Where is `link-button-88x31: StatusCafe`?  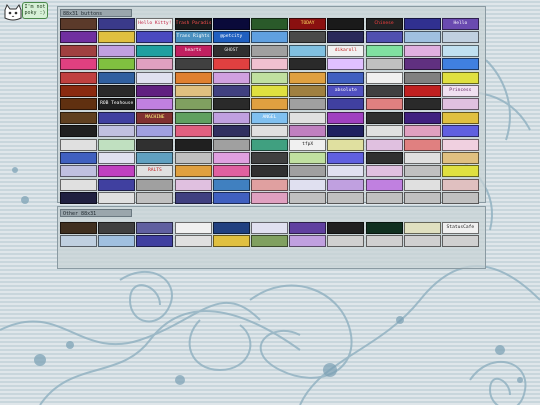
link-button-88x31: StatusCafe is located at coordinates (460, 228).